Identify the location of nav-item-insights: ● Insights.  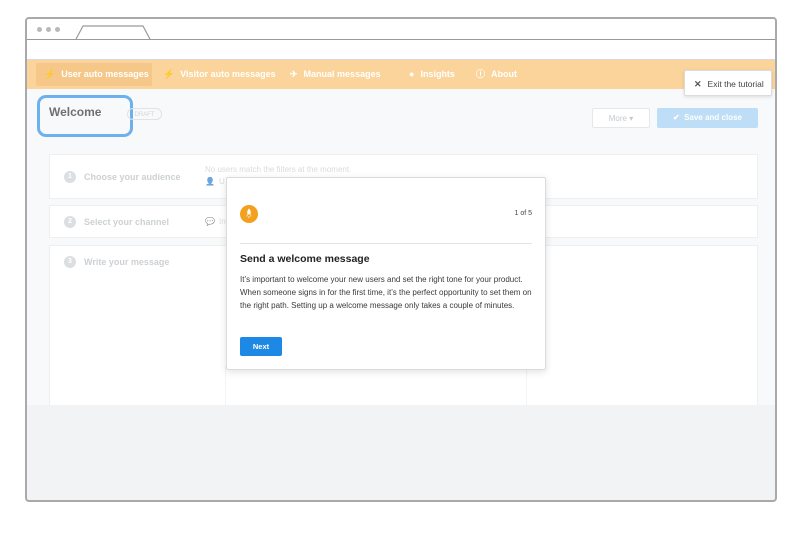
(432, 74).